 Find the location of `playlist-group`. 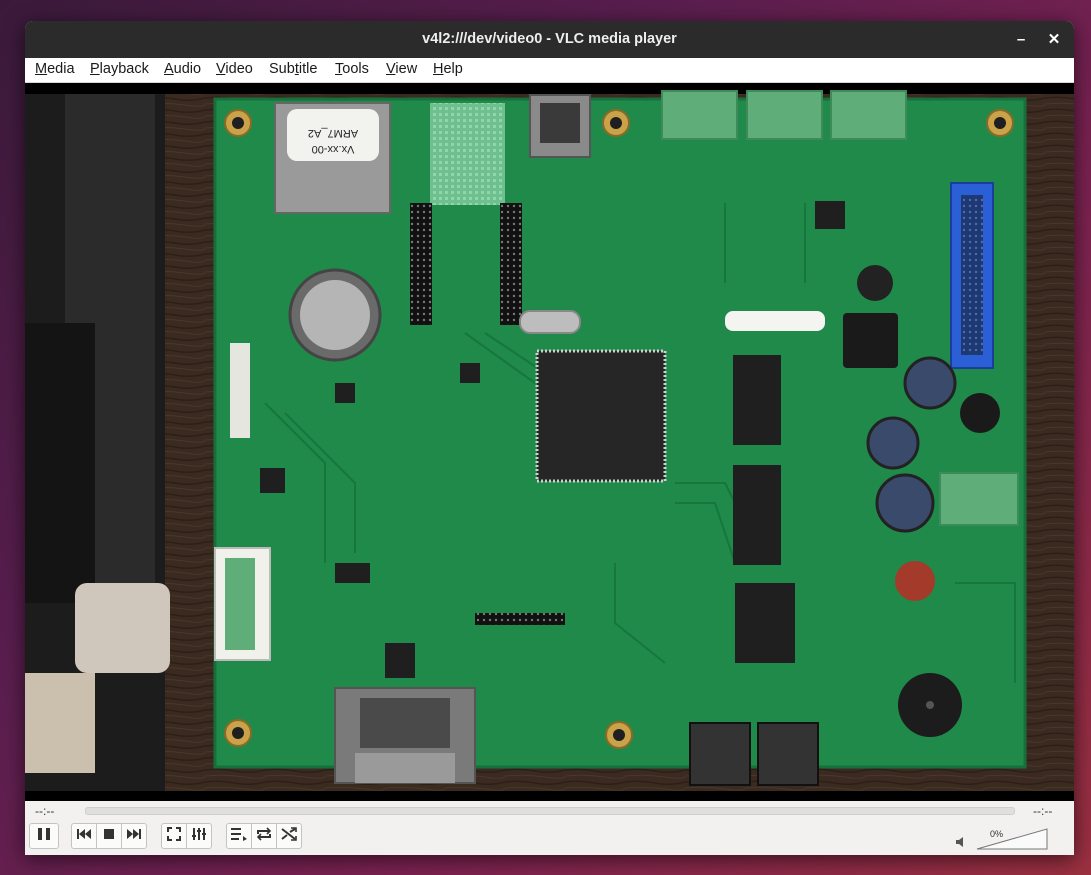

playlist-group is located at coordinates (264, 836).